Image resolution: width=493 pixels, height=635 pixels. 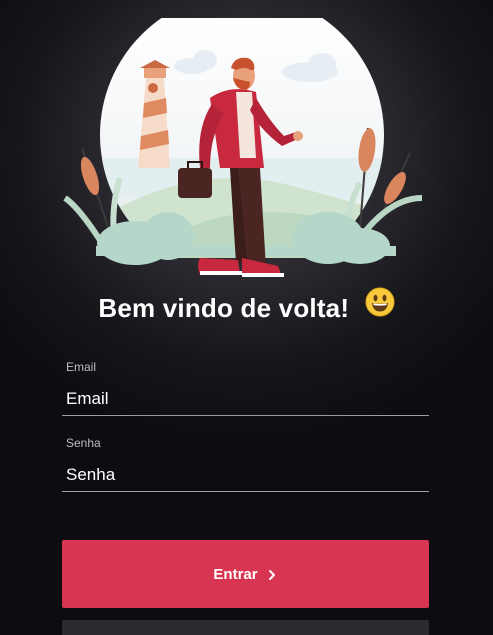 I want to click on email-field-group: Email, so click(x=245, y=388).